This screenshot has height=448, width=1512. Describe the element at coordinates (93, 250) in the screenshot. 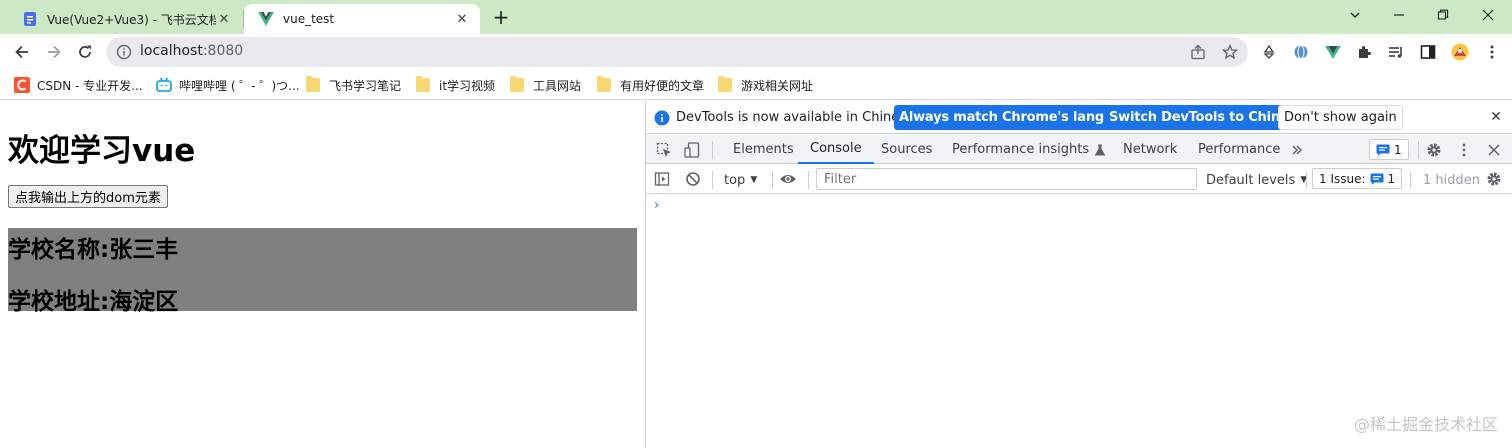

I see `school-name: 学校名称:张三丰` at that location.